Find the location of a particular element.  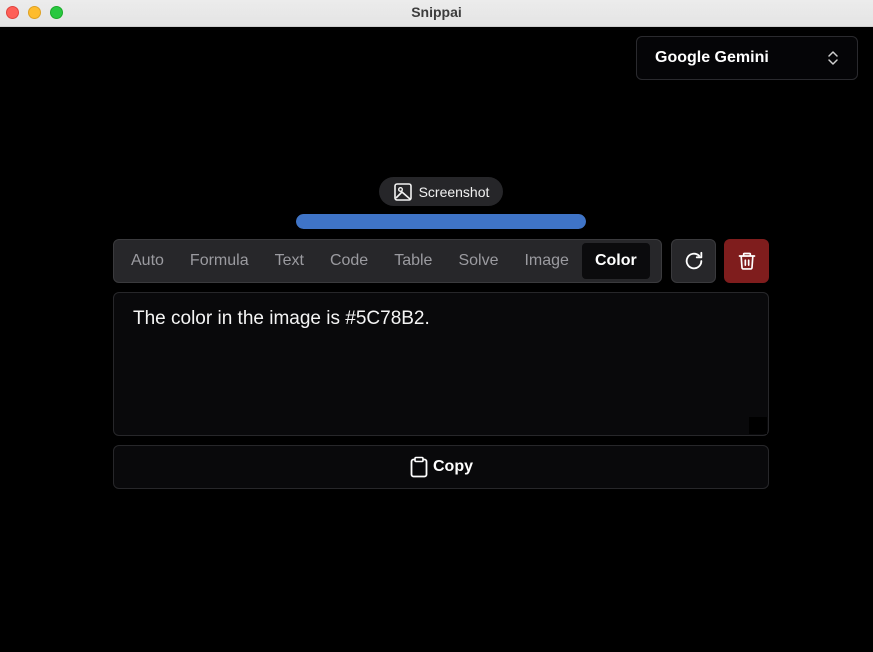

tab-image: Image is located at coordinates (546, 261).